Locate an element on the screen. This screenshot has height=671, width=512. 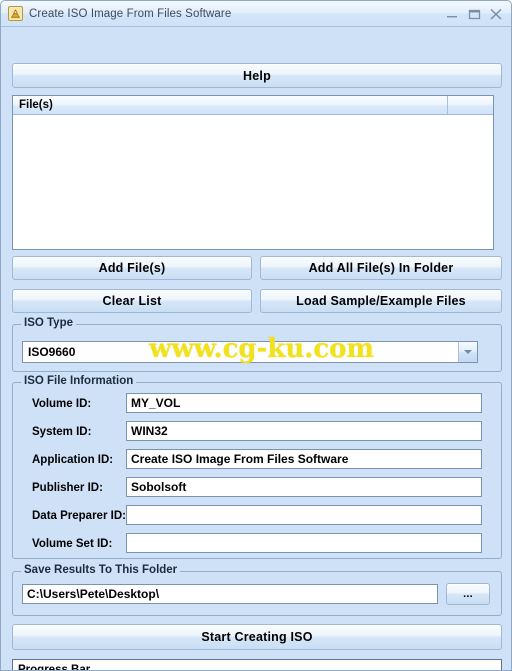
maximize-icon is located at coordinates (474, 14).